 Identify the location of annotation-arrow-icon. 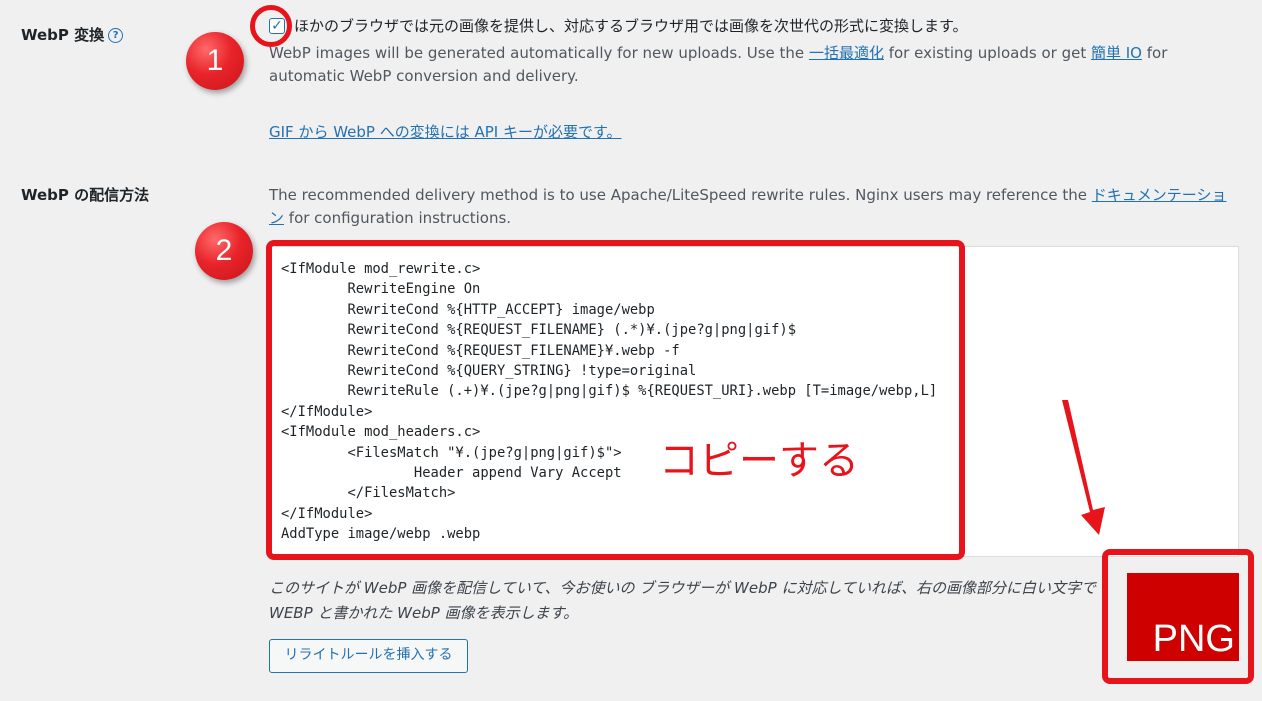
(1083, 467).